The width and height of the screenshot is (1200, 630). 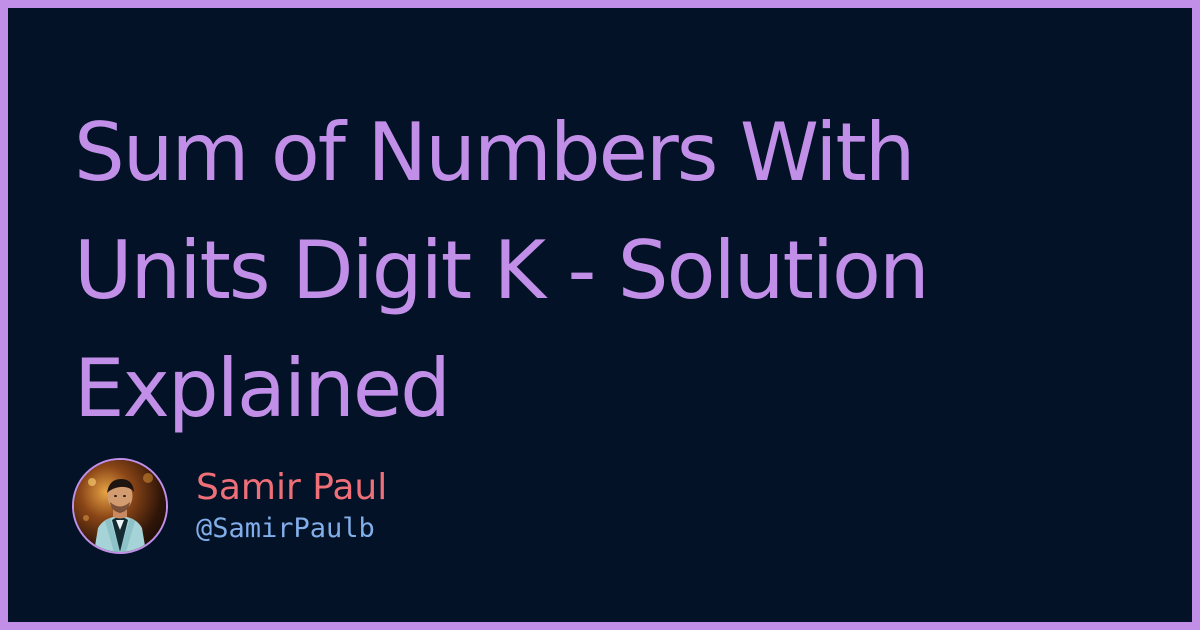 I want to click on author-name: Samir Paul, so click(x=292, y=487).